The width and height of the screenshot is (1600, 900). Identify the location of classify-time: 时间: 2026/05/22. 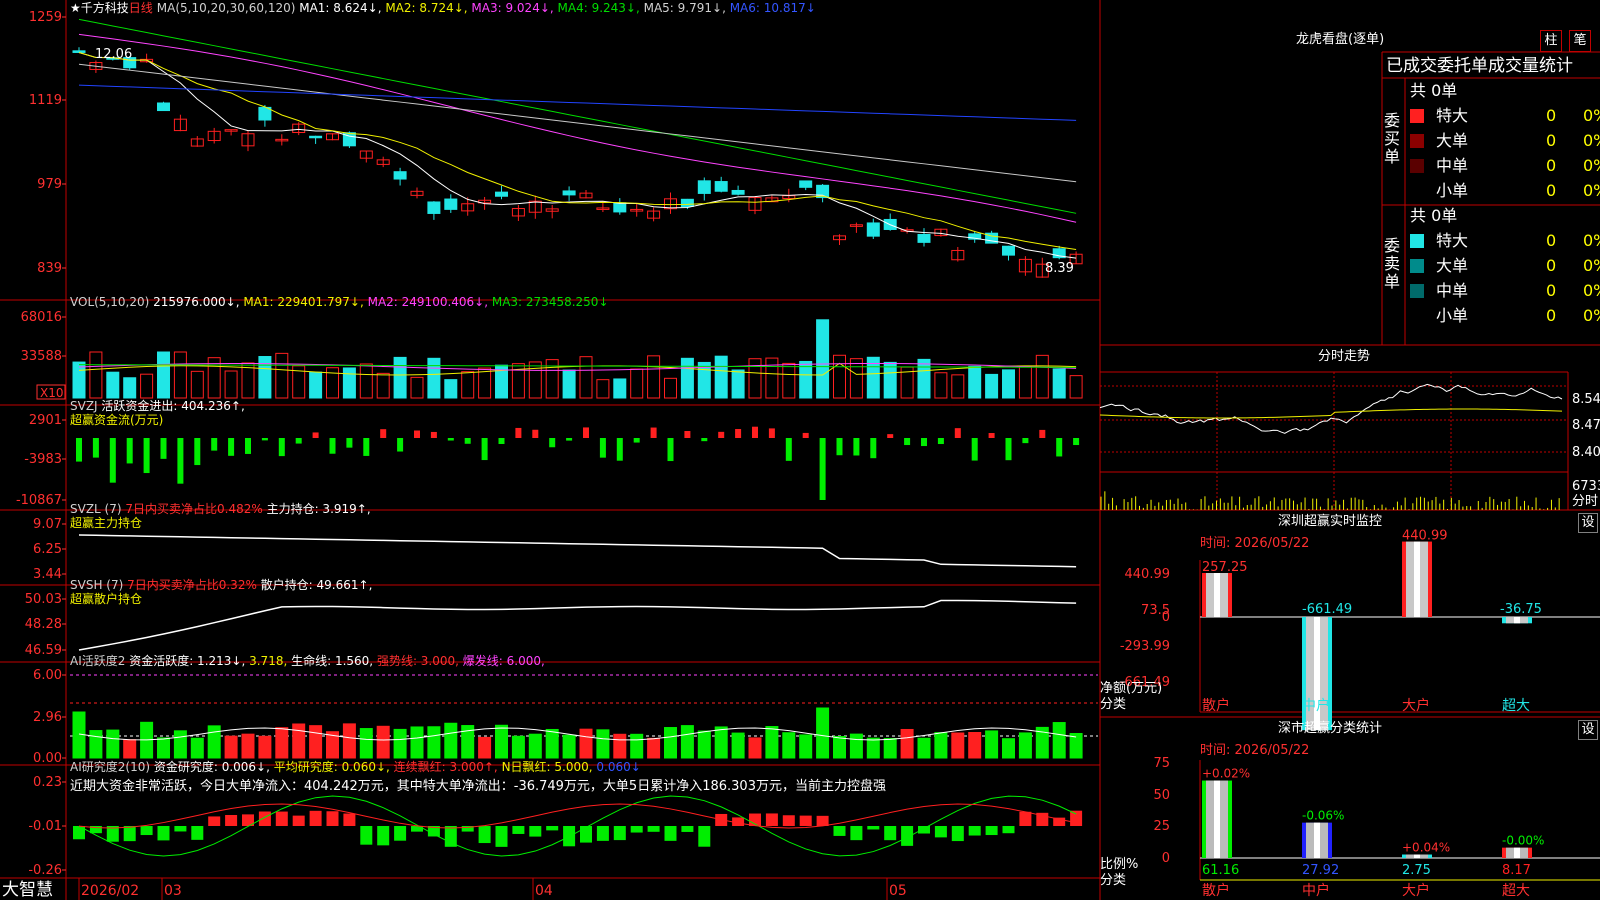
(1255, 750).